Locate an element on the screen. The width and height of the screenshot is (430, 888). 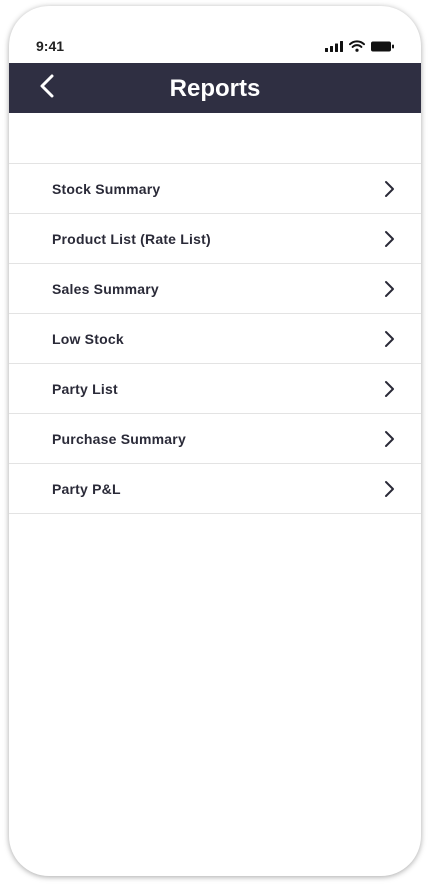
signal-icon is located at coordinates (334, 48).